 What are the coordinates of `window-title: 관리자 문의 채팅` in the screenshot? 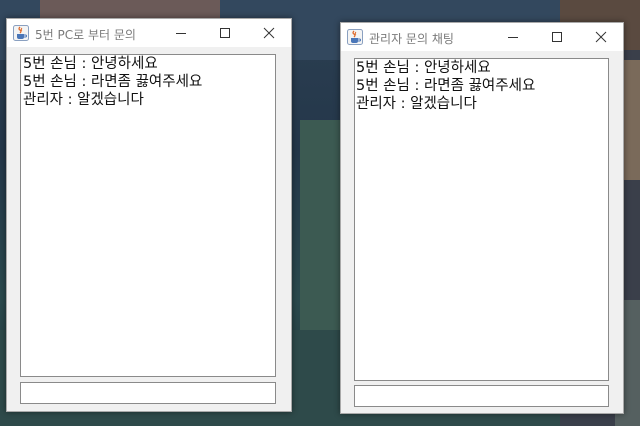 It's located at (411, 39).